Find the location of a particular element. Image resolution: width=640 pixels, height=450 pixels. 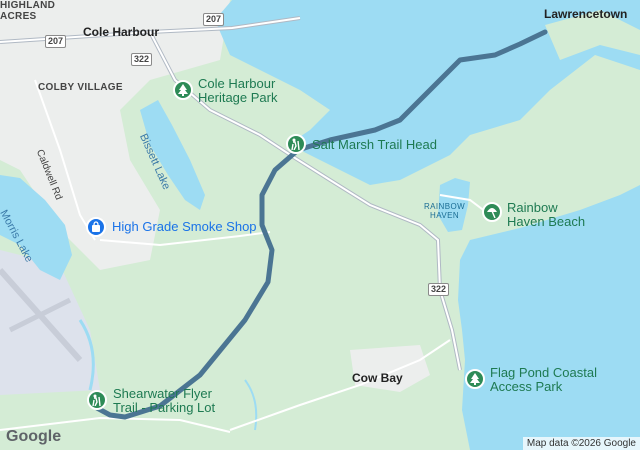

google-logo-text: Google is located at coordinates (34, 436).